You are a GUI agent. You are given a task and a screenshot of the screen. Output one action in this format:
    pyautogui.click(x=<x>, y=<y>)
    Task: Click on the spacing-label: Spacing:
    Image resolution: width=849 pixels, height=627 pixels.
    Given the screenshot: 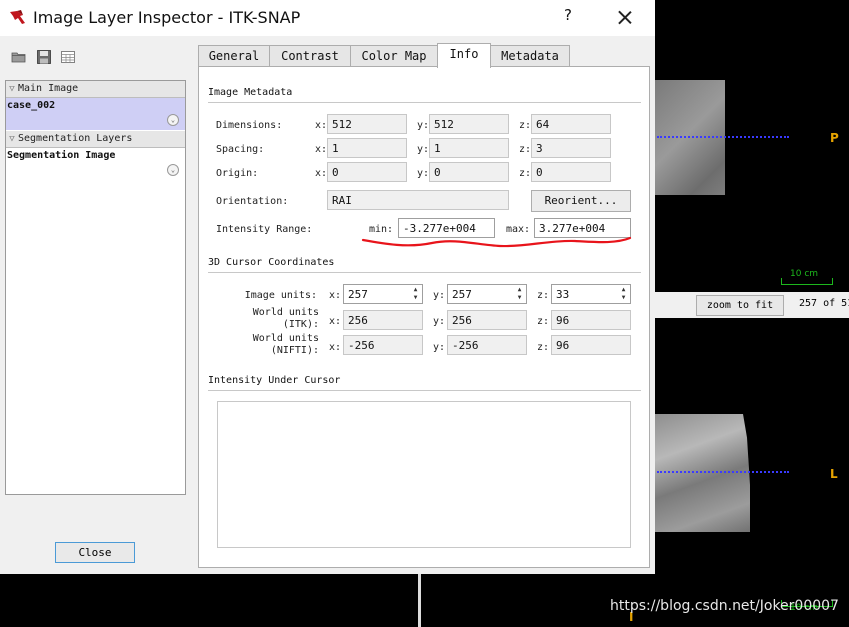 What is the action you would take?
    pyautogui.click(x=240, y=149)
    